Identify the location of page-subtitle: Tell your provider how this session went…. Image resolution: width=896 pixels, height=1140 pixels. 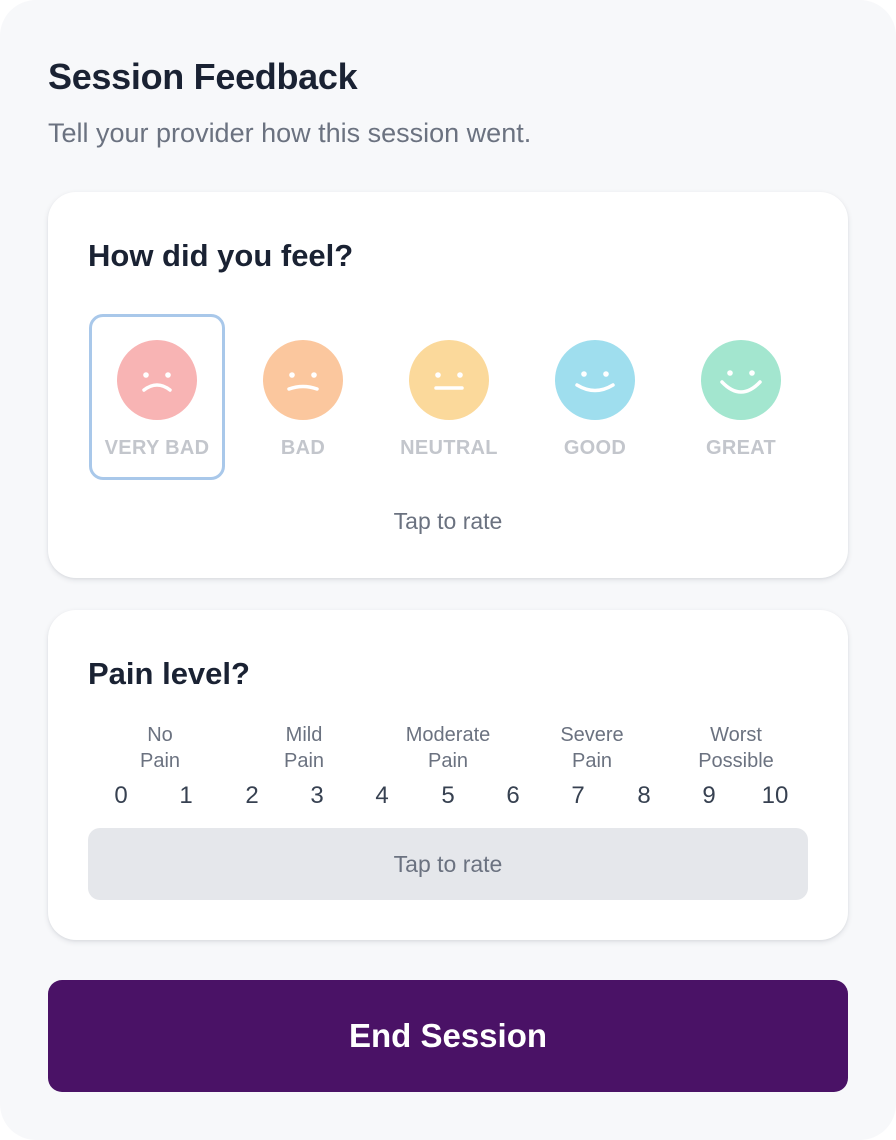
(290, 133).